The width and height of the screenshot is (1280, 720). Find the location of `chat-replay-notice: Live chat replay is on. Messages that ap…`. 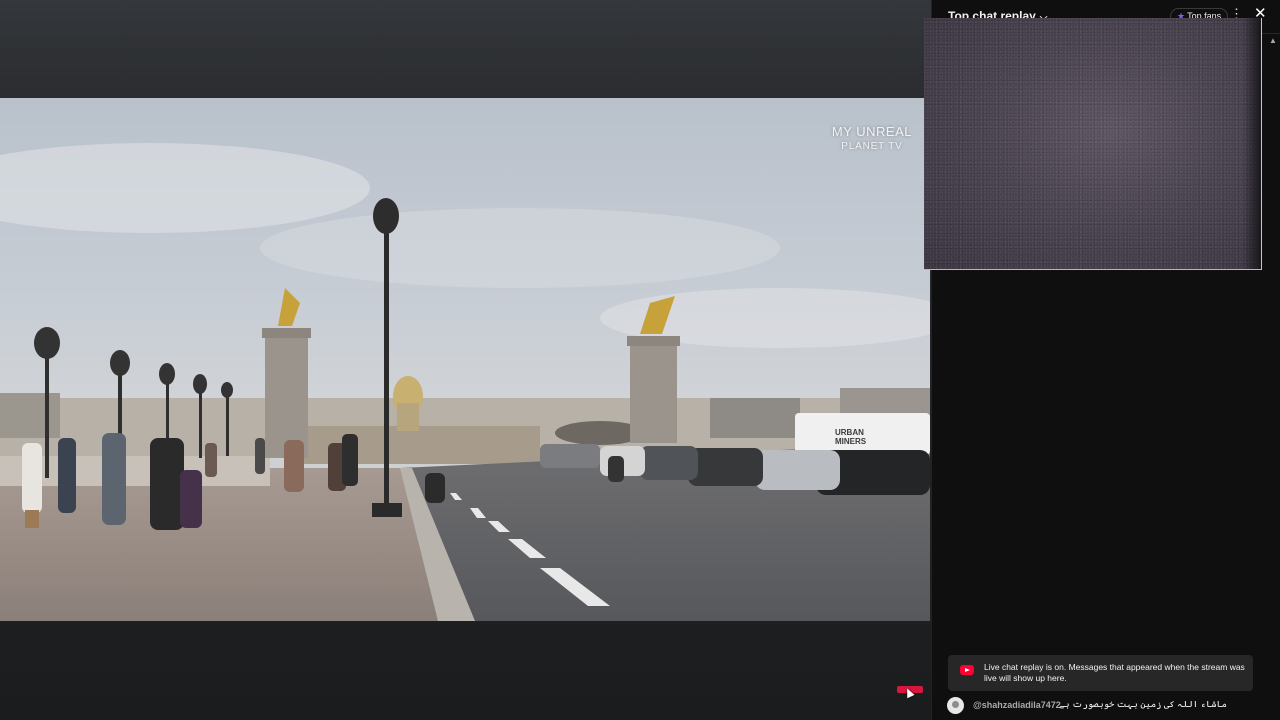

chat-replay-notice: Live chat replay is on. Messages that ap… is located at coordinates (1100, 673).